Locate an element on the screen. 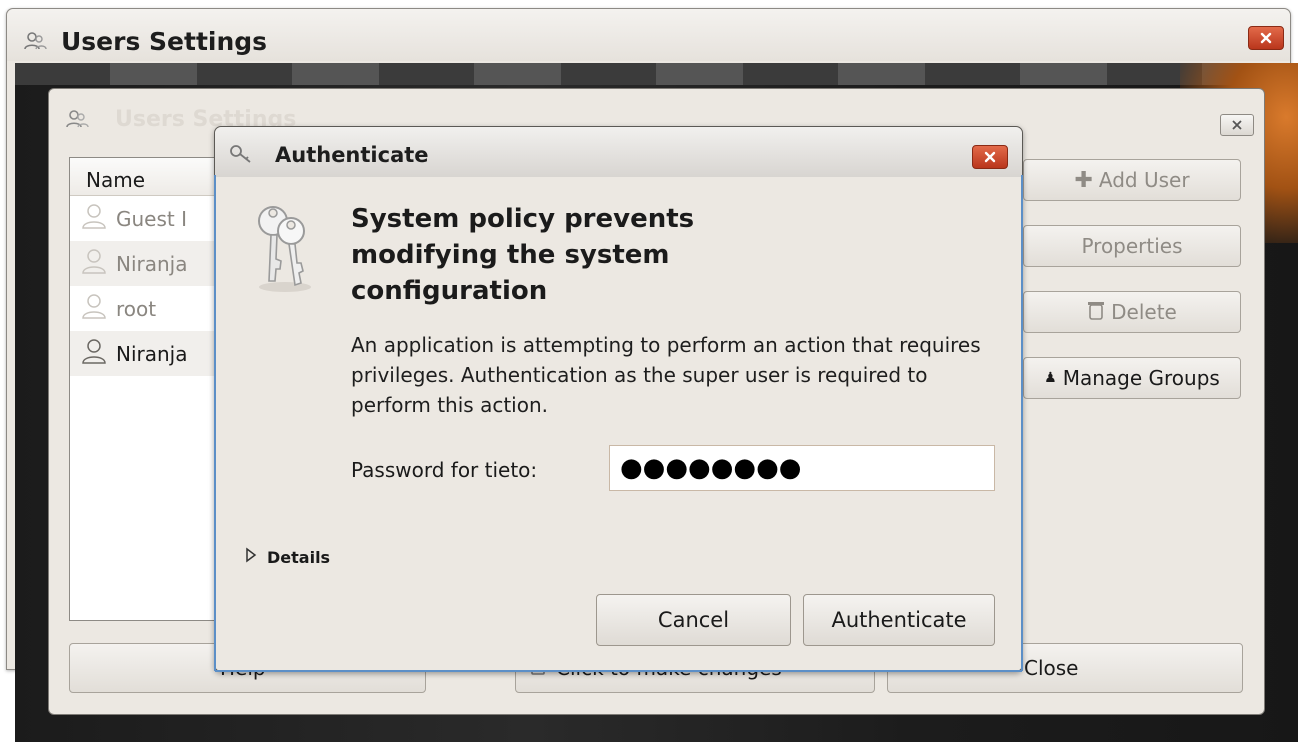 This screenshot has width=1298, height=742. properties-button: Properties is located at coordinates (1132, 246).